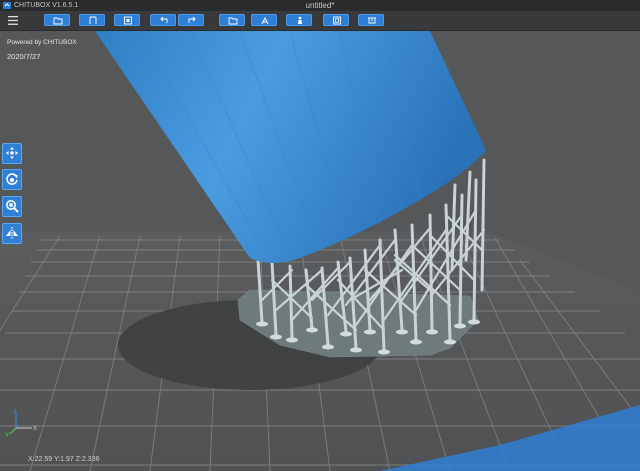  What do you see at coordinates (64, 459) in the screenshot?
I see `coordinate-readout: X:22.59 Y:1.97 Z:2.336` at bounding box center [64, 459].